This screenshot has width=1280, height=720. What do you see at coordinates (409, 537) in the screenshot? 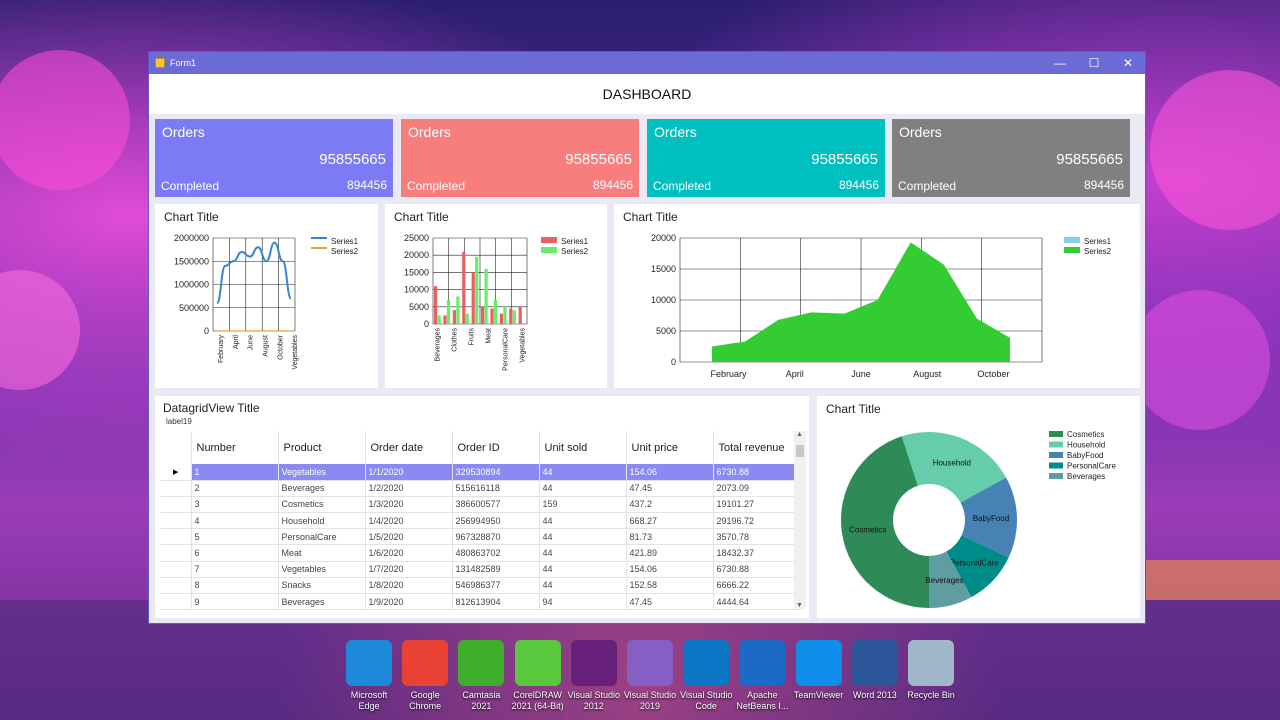
I see `table-cell: 1/5/2020` at bounding box center [409, 537].